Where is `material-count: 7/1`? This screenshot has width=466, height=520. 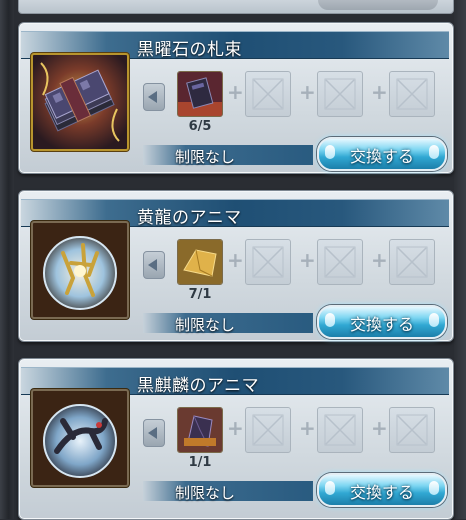
material-count: 7/1 is located at coordinates (200, 294).